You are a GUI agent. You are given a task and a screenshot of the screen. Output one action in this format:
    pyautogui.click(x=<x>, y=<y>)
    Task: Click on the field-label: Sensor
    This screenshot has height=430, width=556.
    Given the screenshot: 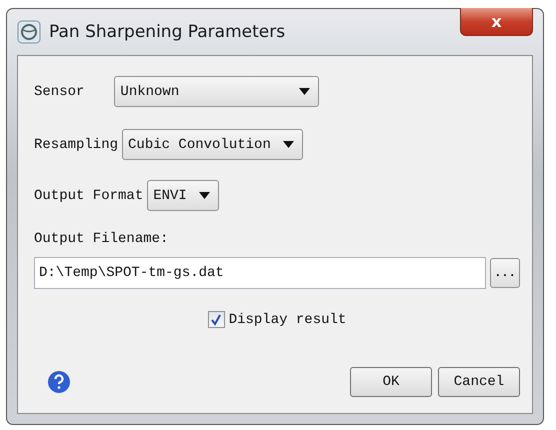 What is the action you would take?
    pyautogui.click(x=59, y=92)
    